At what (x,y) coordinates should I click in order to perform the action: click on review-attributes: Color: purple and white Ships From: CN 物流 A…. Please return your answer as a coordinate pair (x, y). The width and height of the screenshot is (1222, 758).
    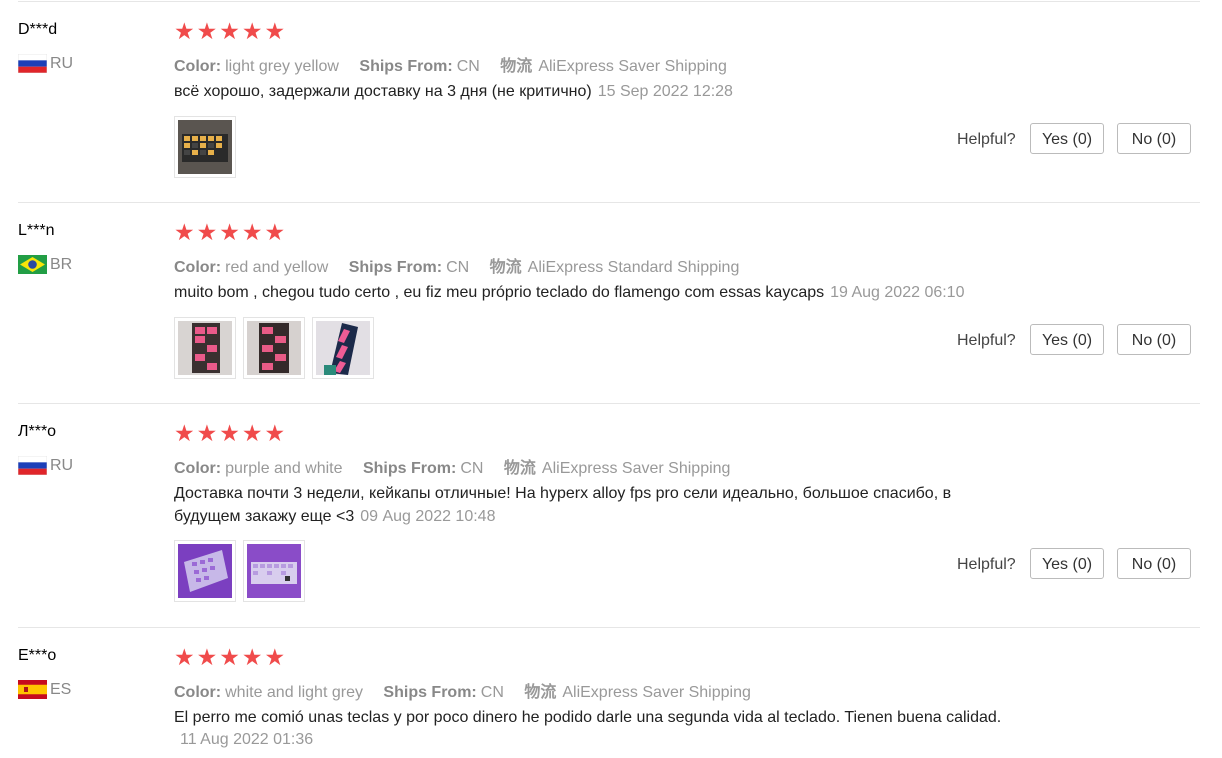
    Looking at the image, I should click on (452, 466).